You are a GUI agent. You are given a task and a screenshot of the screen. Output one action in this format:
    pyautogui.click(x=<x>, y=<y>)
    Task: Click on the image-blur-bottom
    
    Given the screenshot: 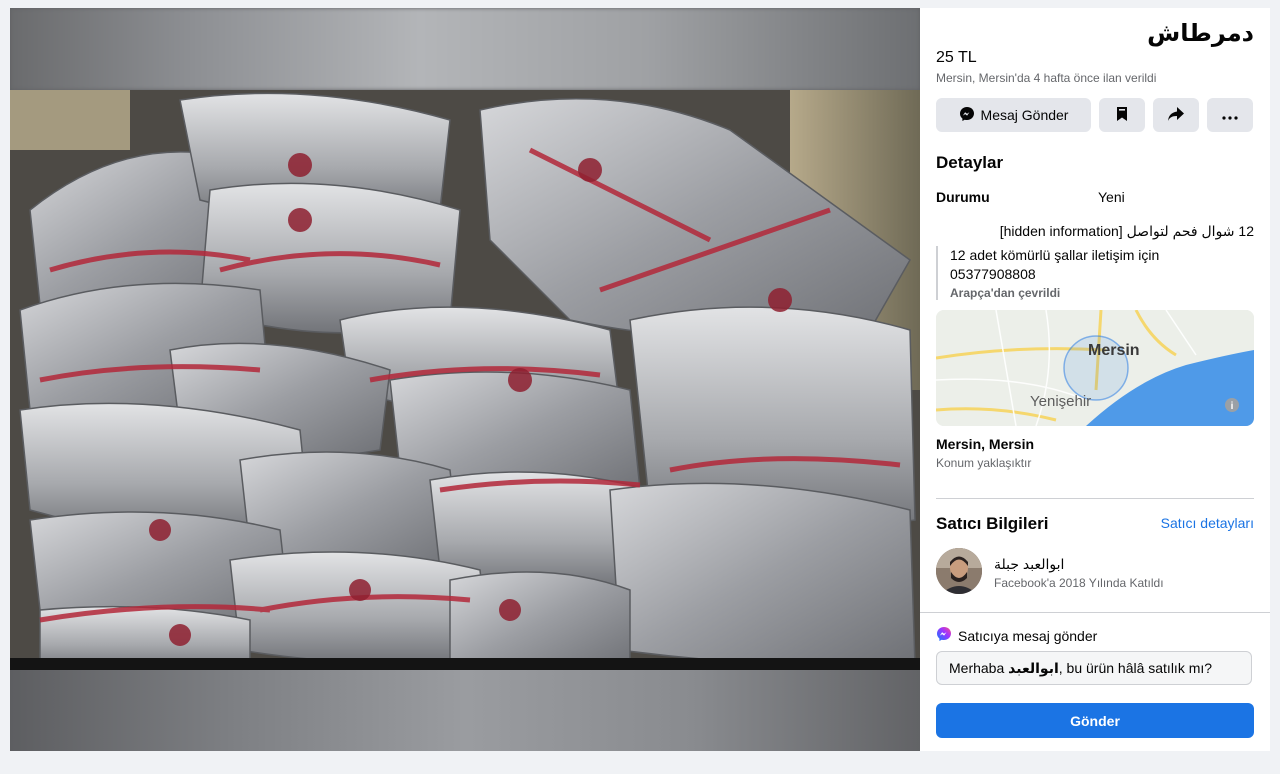 What is the action you would take?
    pyautogui.click(x=465, y=710)
    